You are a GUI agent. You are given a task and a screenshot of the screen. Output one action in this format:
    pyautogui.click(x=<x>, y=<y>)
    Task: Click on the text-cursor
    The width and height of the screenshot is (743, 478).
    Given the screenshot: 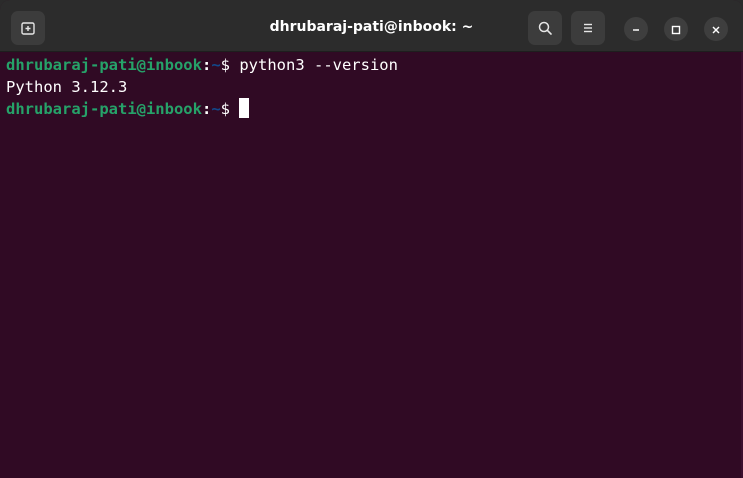 What is the action you would take?
    pyautogui.click(x=244, y=108)
    